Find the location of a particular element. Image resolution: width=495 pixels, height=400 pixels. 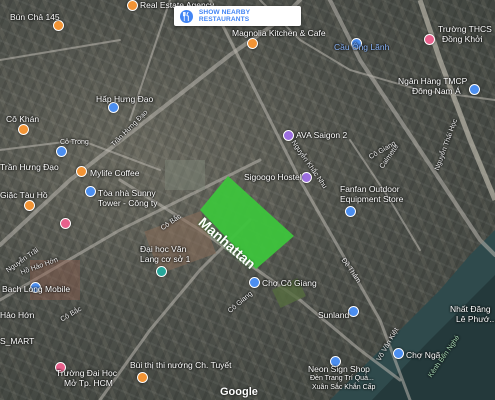

label-fanfan-2: Equipment Store is located at coordinates (372, 199).